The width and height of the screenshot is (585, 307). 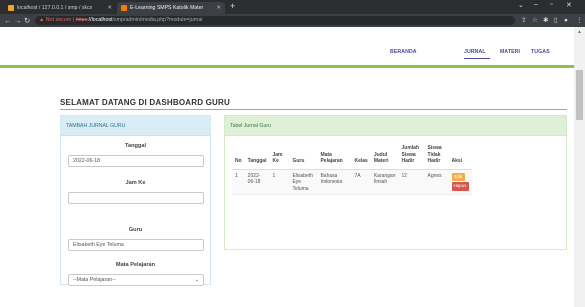 What do you see at coordinates (411, 157) in the screenshot?
I see `col-hadir: Jumlah Siswa Hadir` at bounding box center [411, 157].